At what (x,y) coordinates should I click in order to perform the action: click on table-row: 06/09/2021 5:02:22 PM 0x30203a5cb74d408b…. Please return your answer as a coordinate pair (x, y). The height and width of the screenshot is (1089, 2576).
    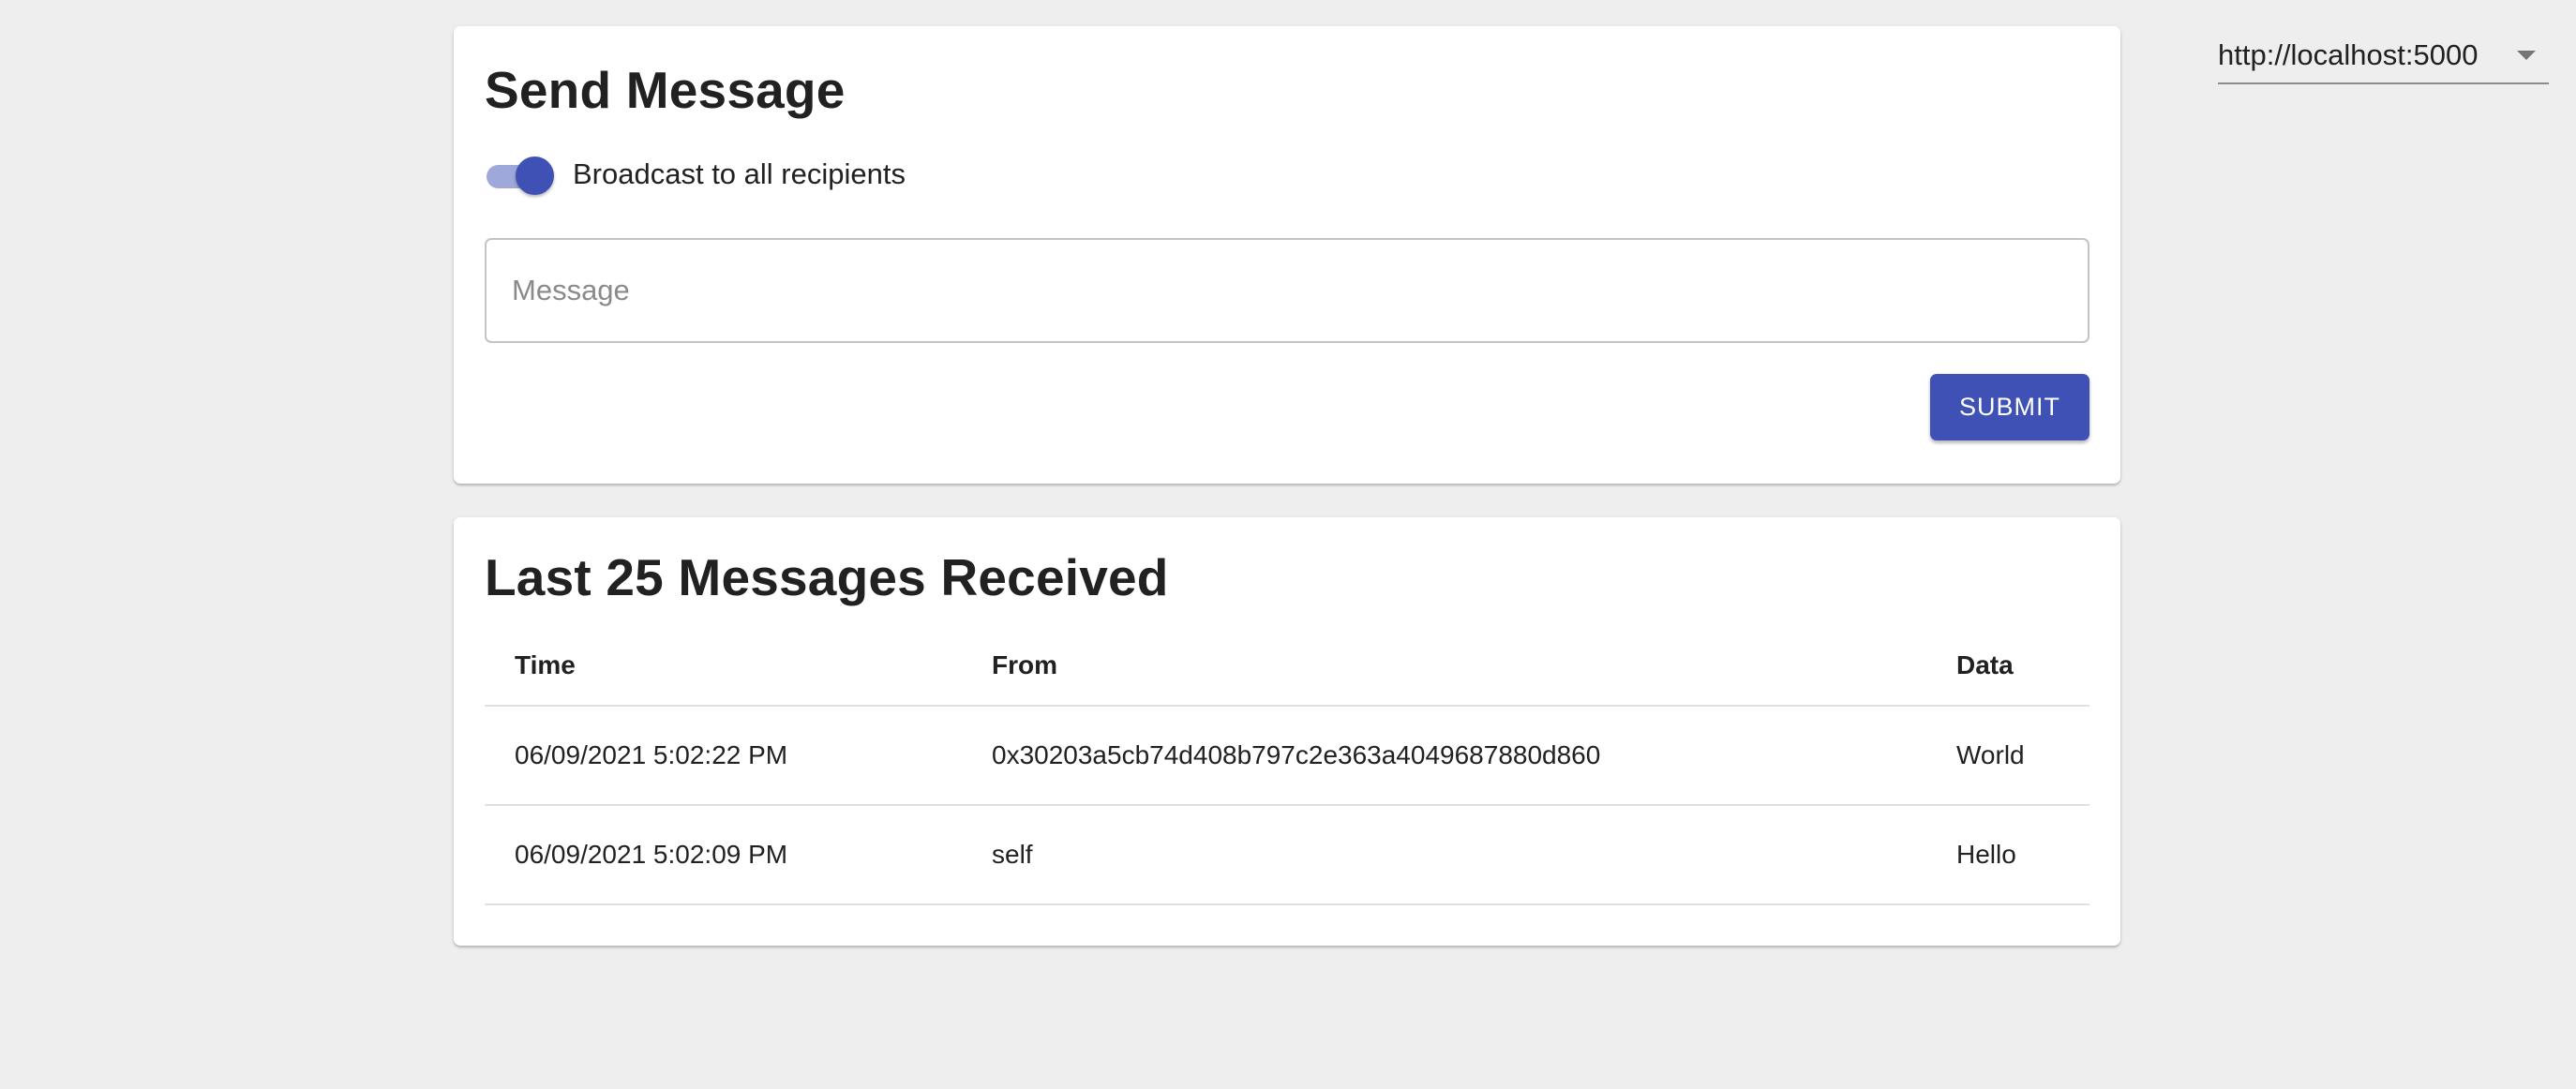
    Looking at the image, I should click on (1287, 756).